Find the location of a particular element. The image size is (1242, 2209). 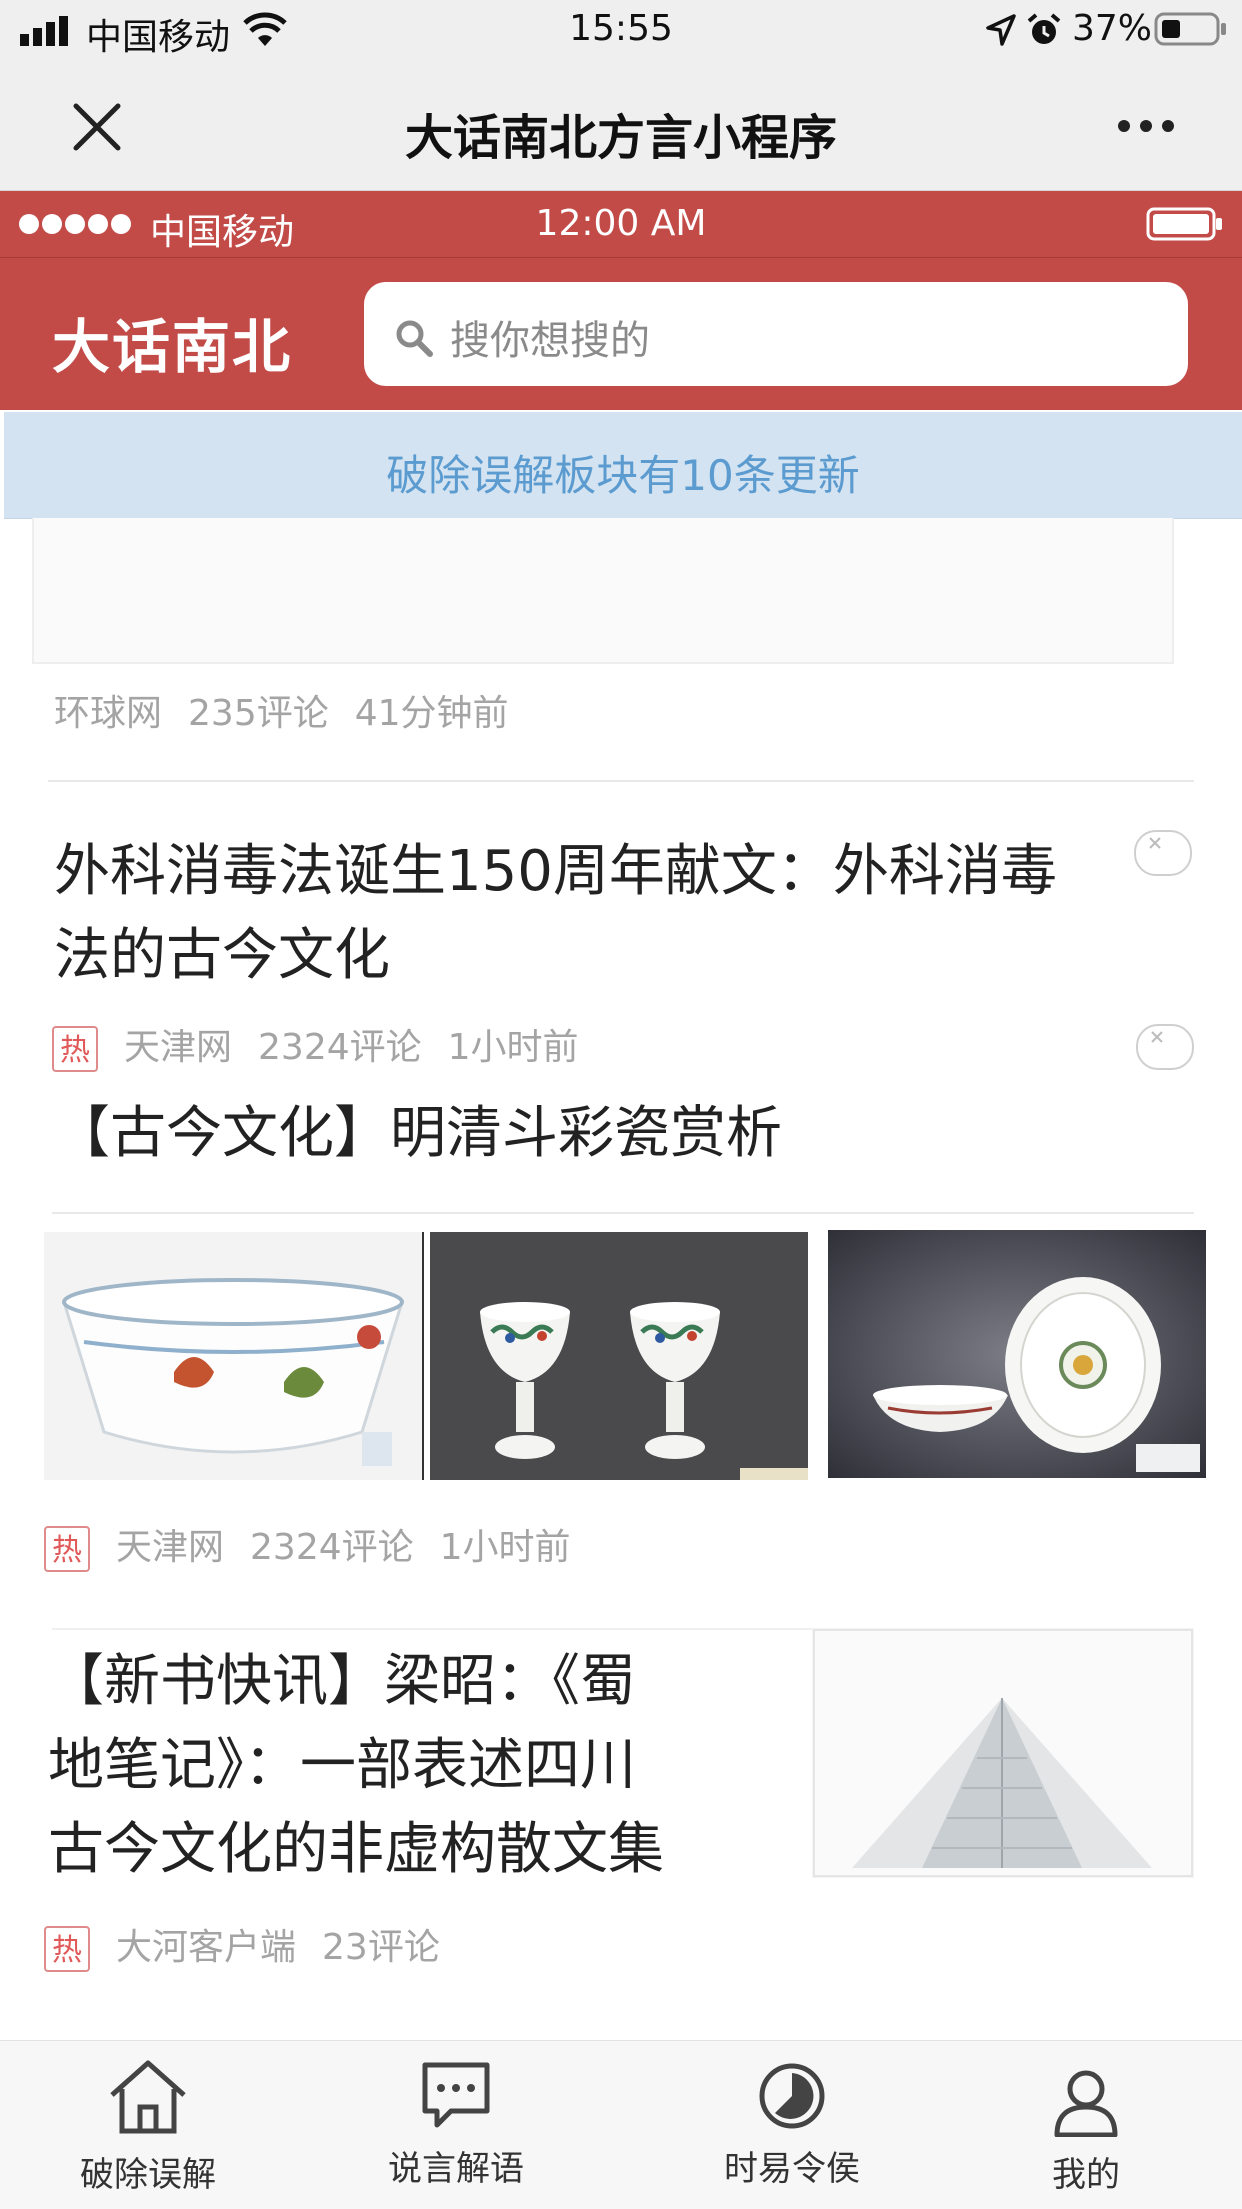

article-title-line: 法的古今文化 is located at coordinates (222, 955).